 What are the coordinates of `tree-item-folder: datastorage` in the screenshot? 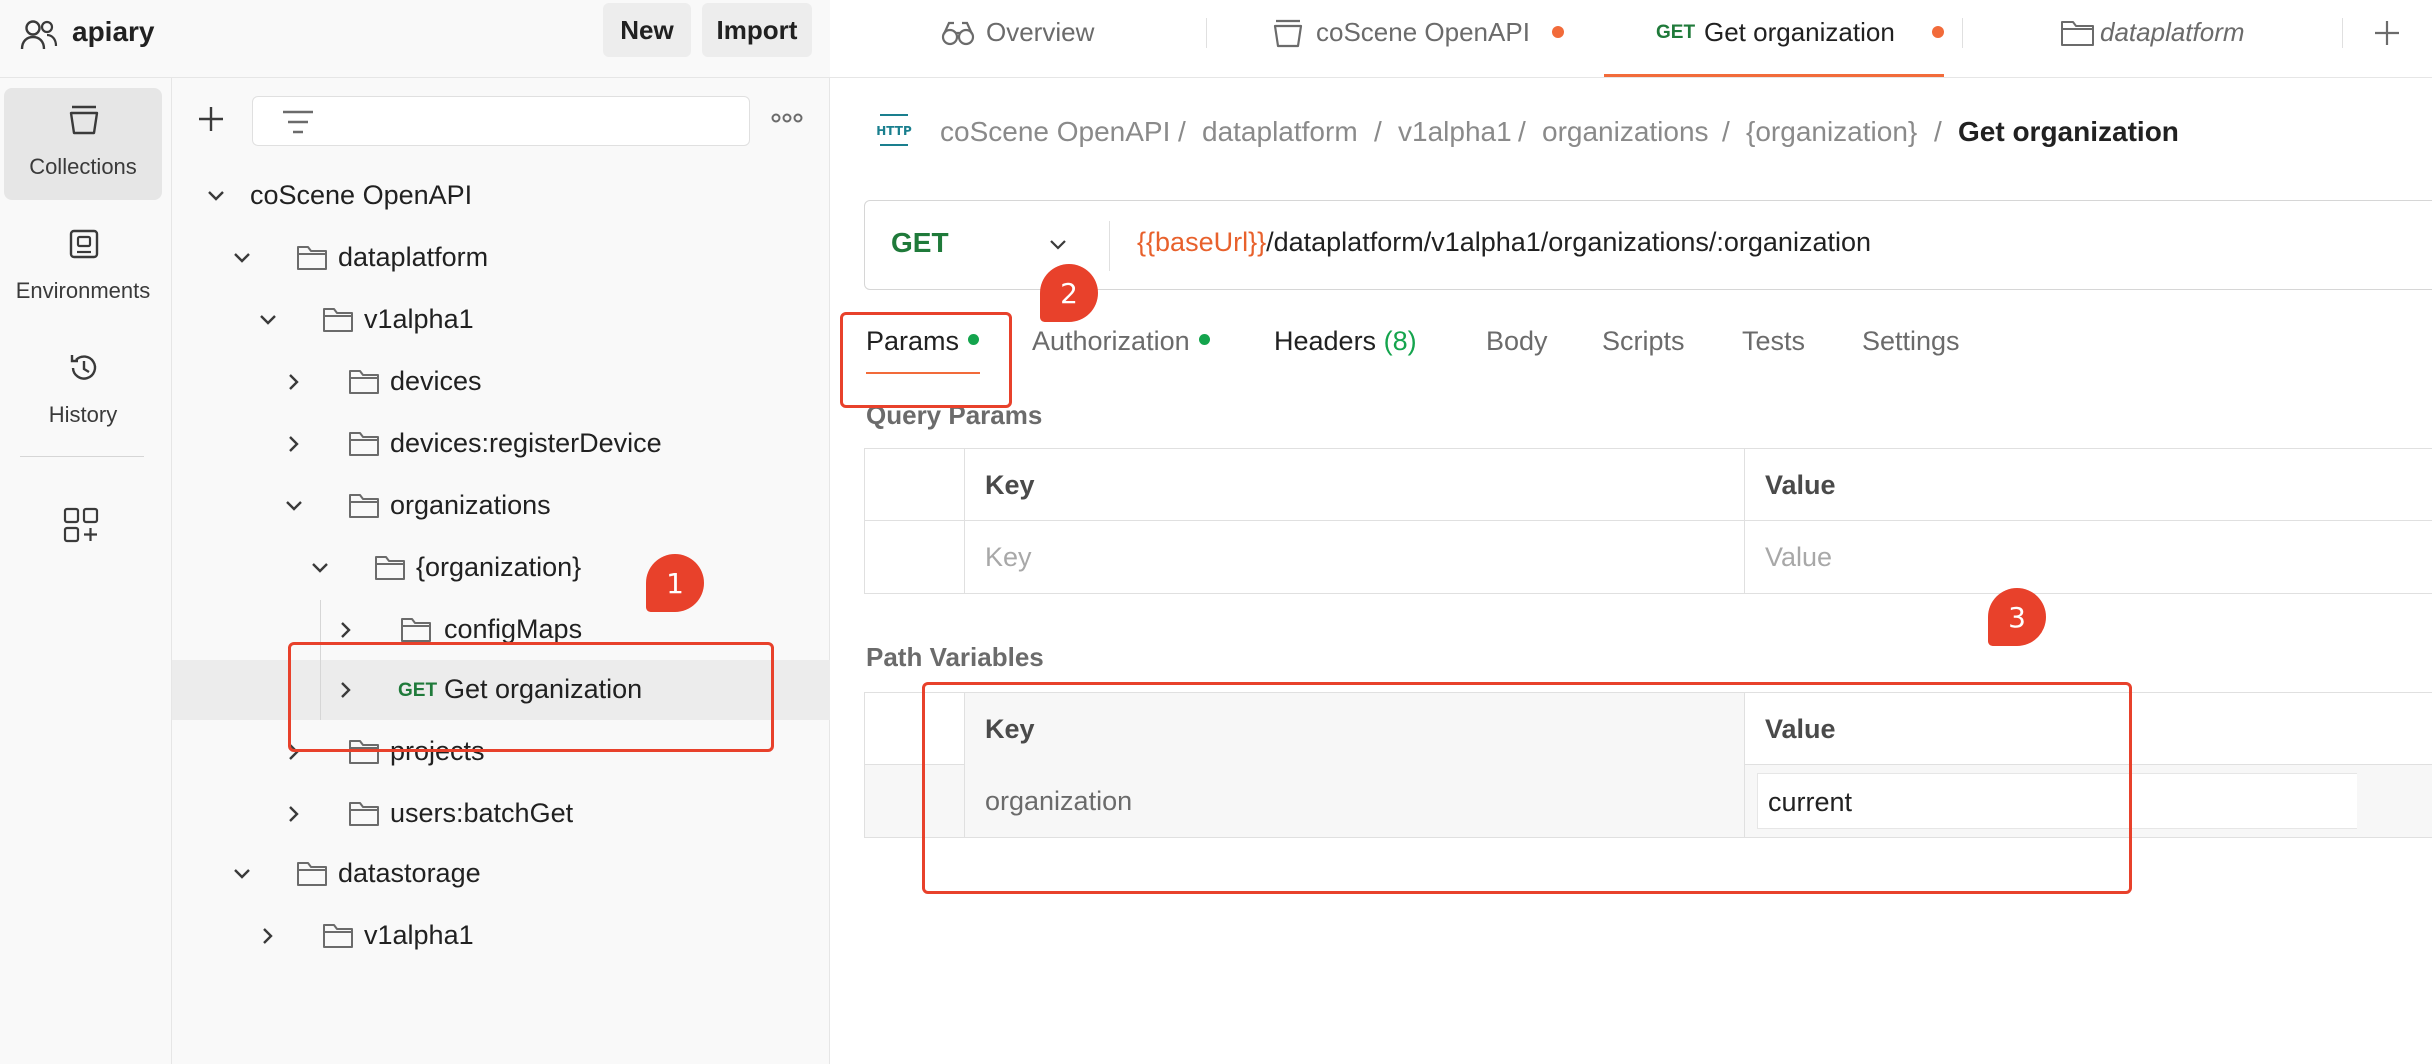 It's located at (501, 874).